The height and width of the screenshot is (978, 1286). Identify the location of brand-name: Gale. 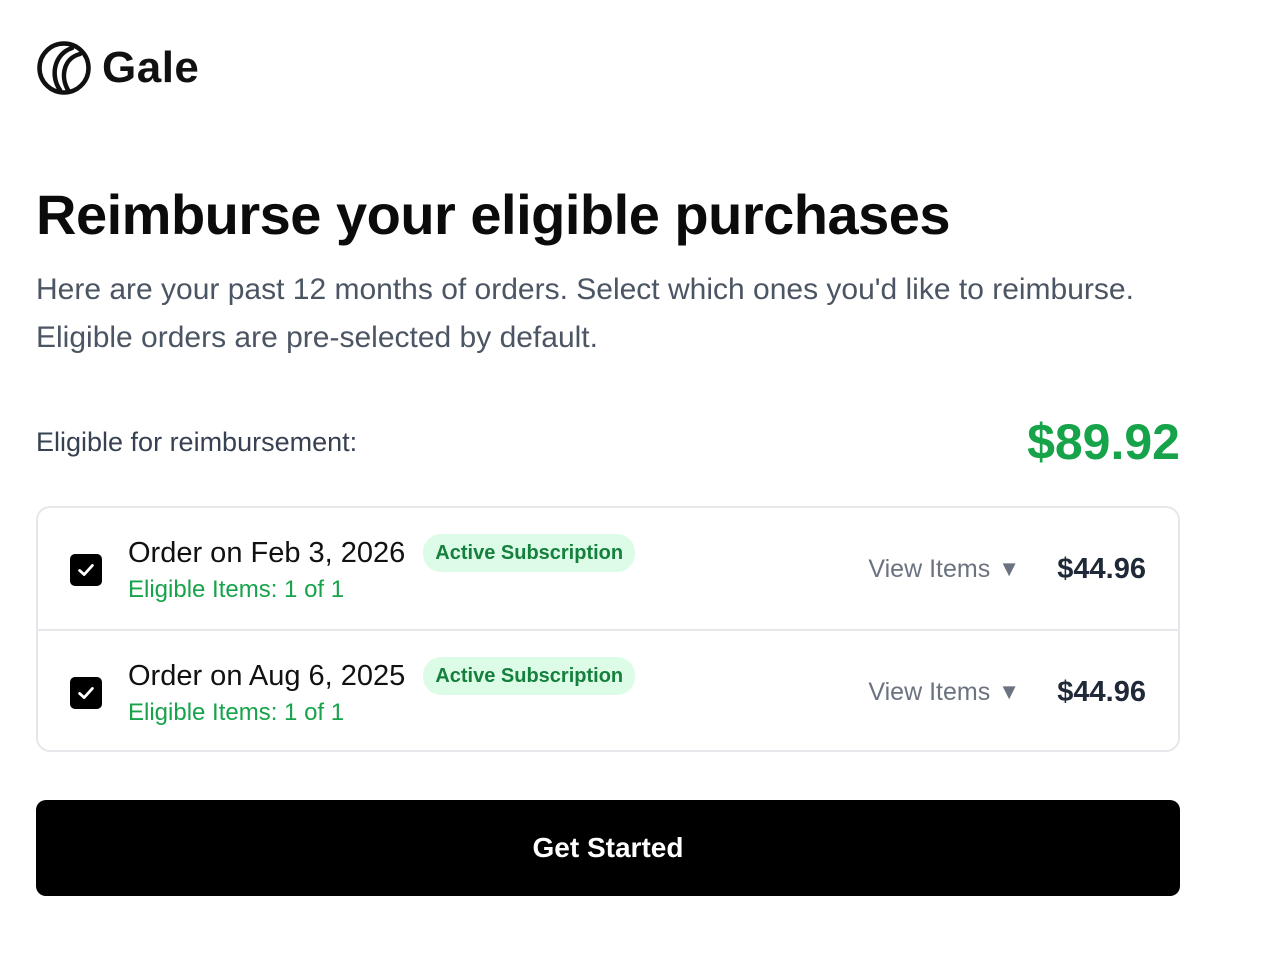
(151, 67).